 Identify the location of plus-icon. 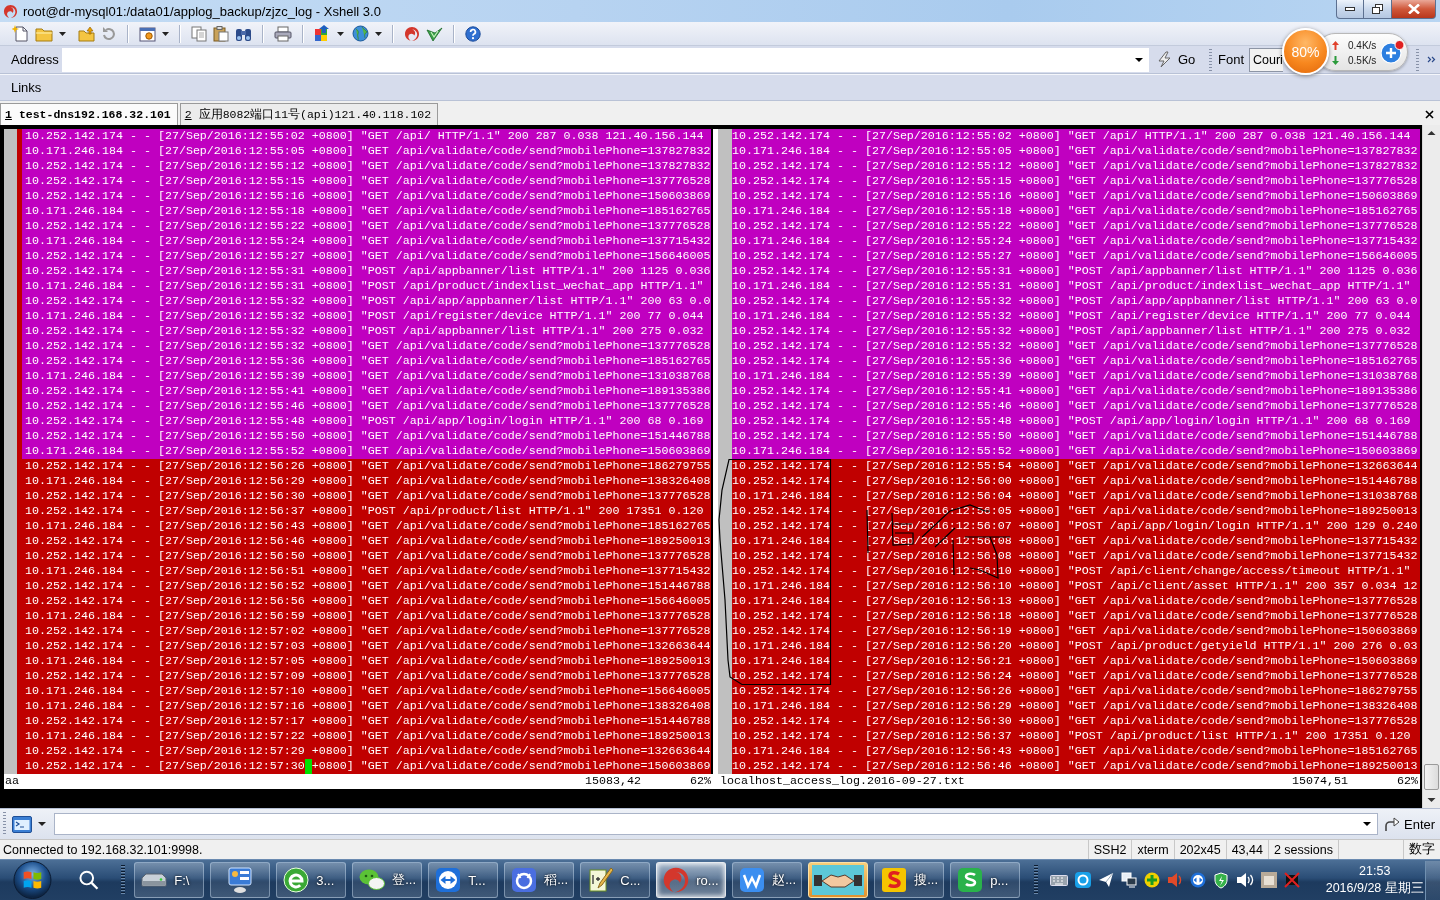
(1393, 52).